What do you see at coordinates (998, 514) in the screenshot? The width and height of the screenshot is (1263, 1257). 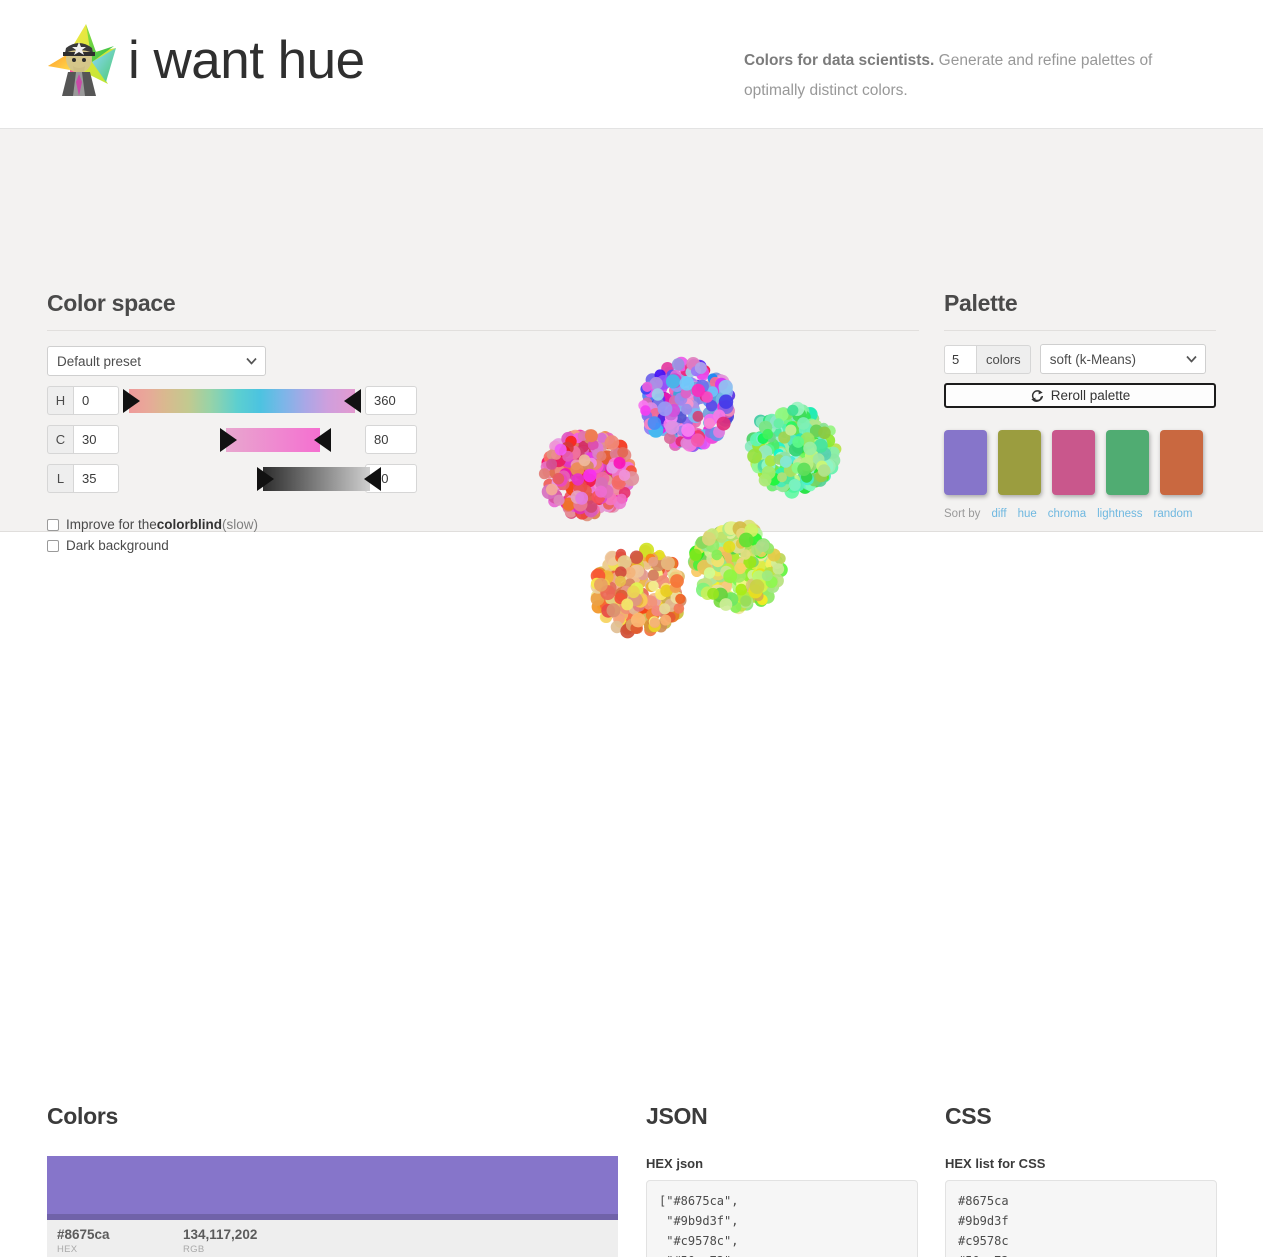 I see `sort-link-diff: diff` at bounding box center [998, 514].